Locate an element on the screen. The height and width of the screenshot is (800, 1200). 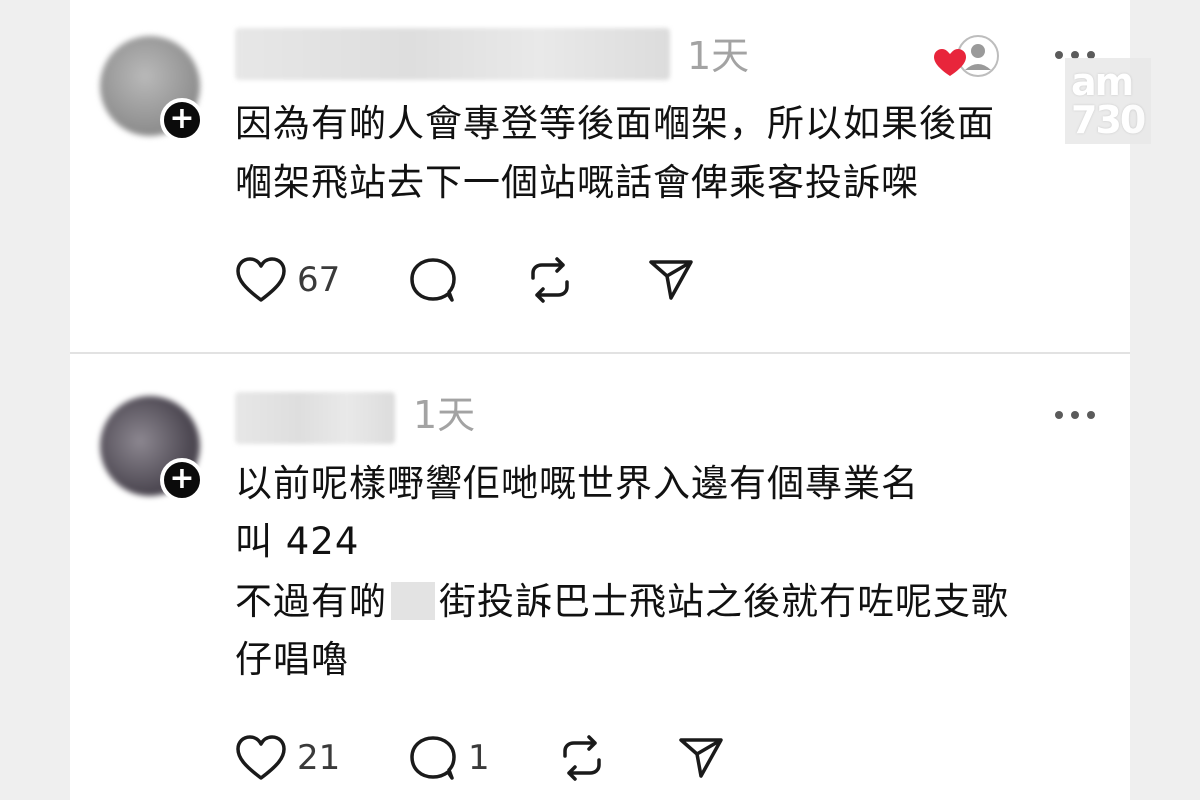
comment-text-segment: 街投訴巴士飛站之後就冇咗呢支歌 is located at coordinates (724, 601).